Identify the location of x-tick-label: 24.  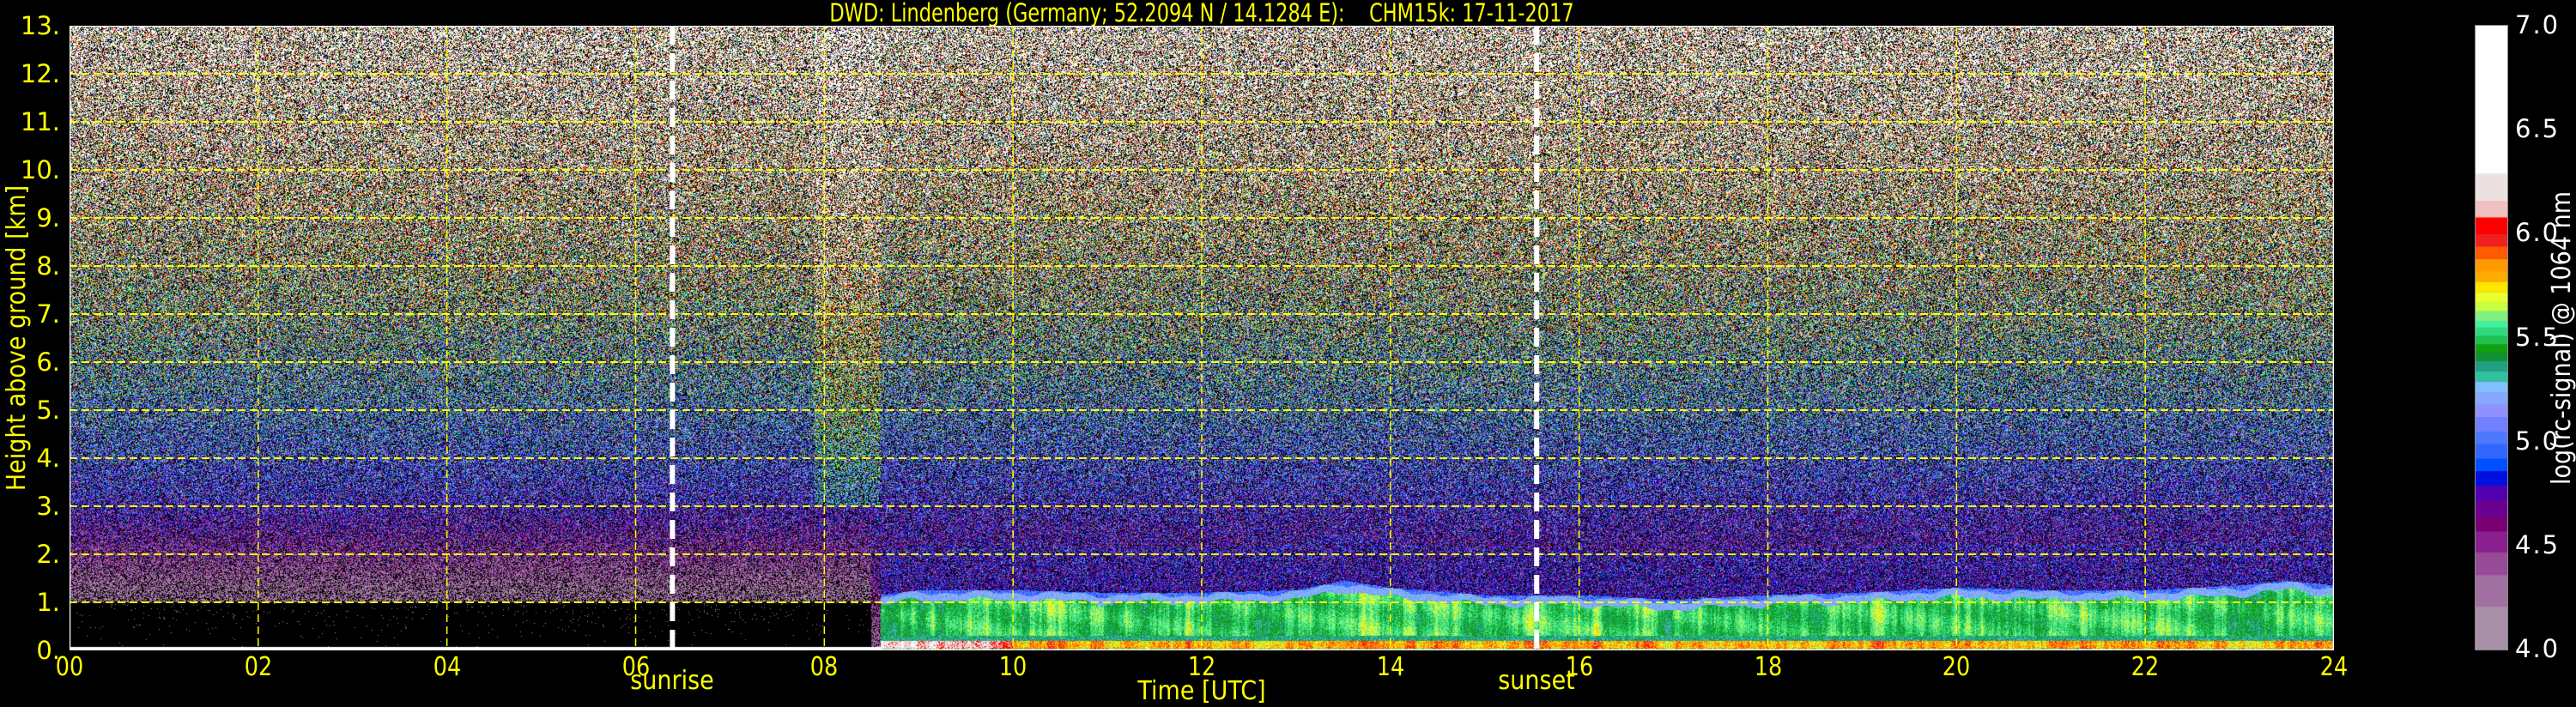
(2334, 667).